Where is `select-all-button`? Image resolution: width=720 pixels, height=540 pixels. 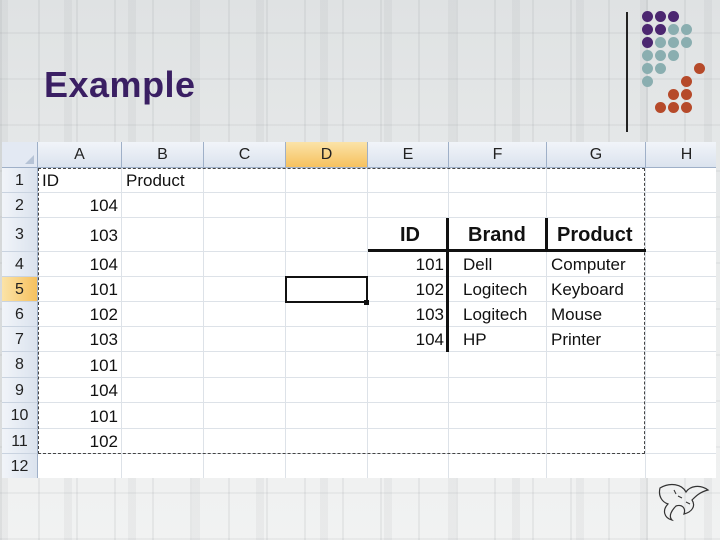 select-all-button is located at coordinates (20, 155).